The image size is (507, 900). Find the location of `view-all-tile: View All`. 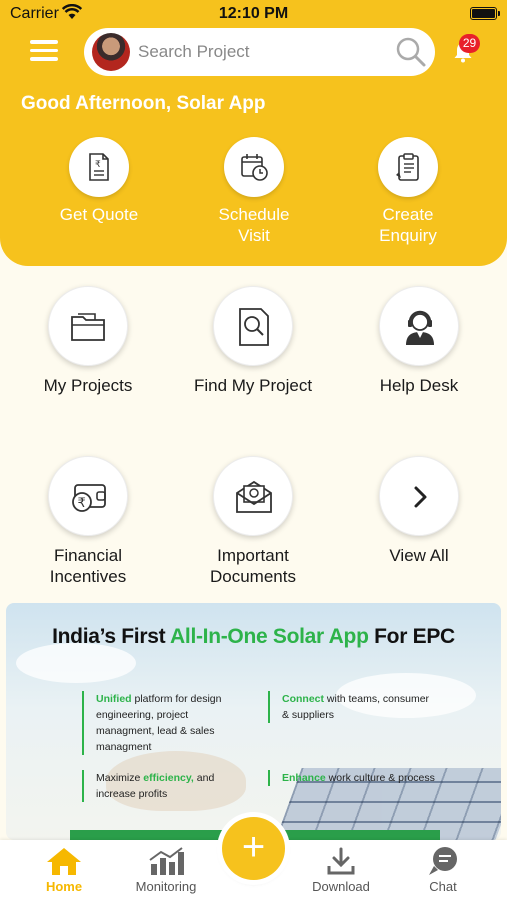

view-all-tile: View All is located at coordinates (419, 511).